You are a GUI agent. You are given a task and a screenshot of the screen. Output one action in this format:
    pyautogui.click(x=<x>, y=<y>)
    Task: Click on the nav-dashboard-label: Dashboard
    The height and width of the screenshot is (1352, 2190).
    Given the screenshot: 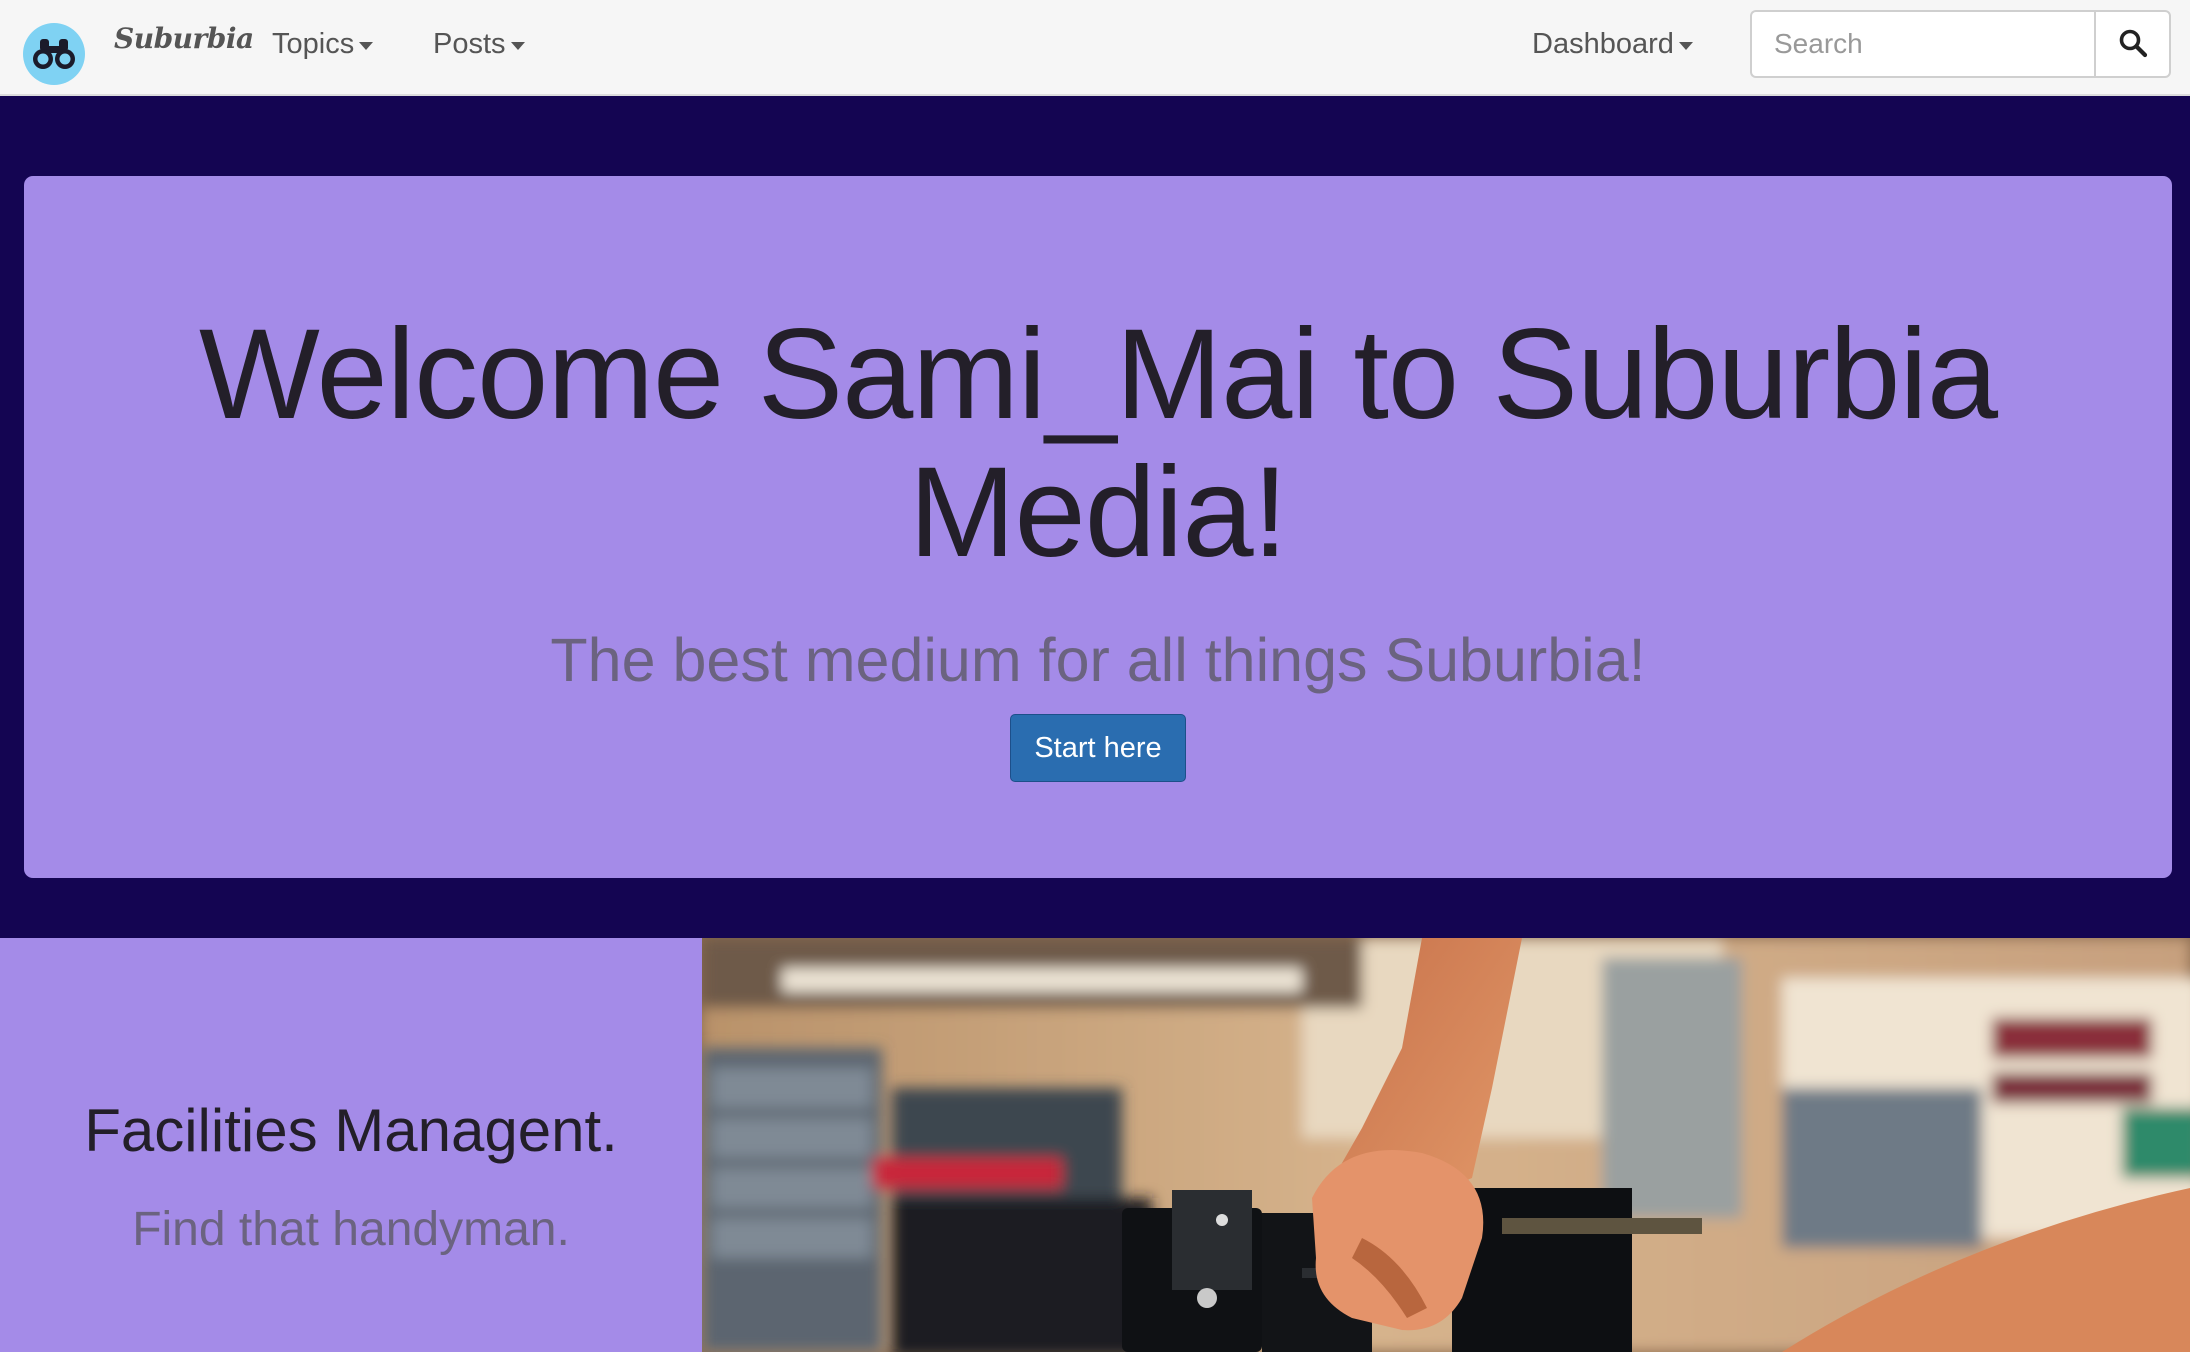 What is the action you would take?
    pyautogui.click(x=1603, y=43)
    